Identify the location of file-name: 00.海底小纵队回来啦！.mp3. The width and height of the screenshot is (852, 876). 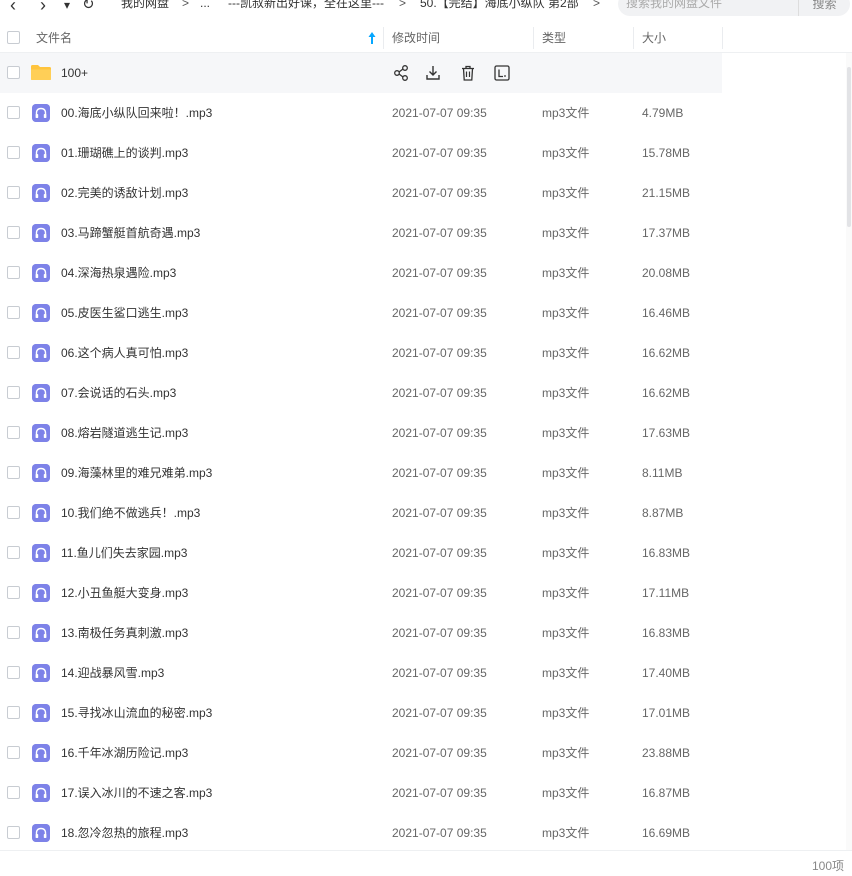
(136, 113).